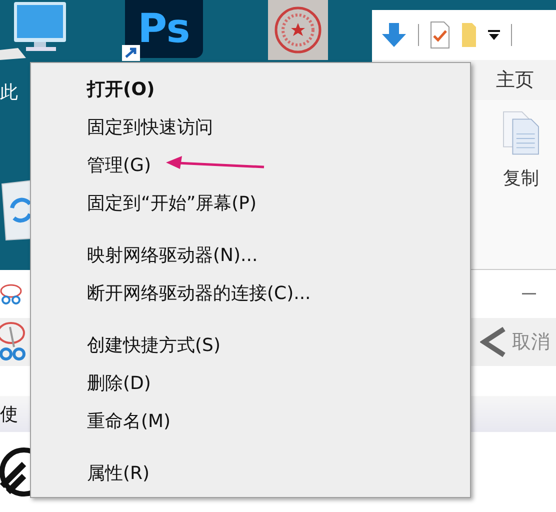  What do you see at coordinates (494, 35) in the screenshot?
I see `dropdown-icon` at bounding box center [494, 35].